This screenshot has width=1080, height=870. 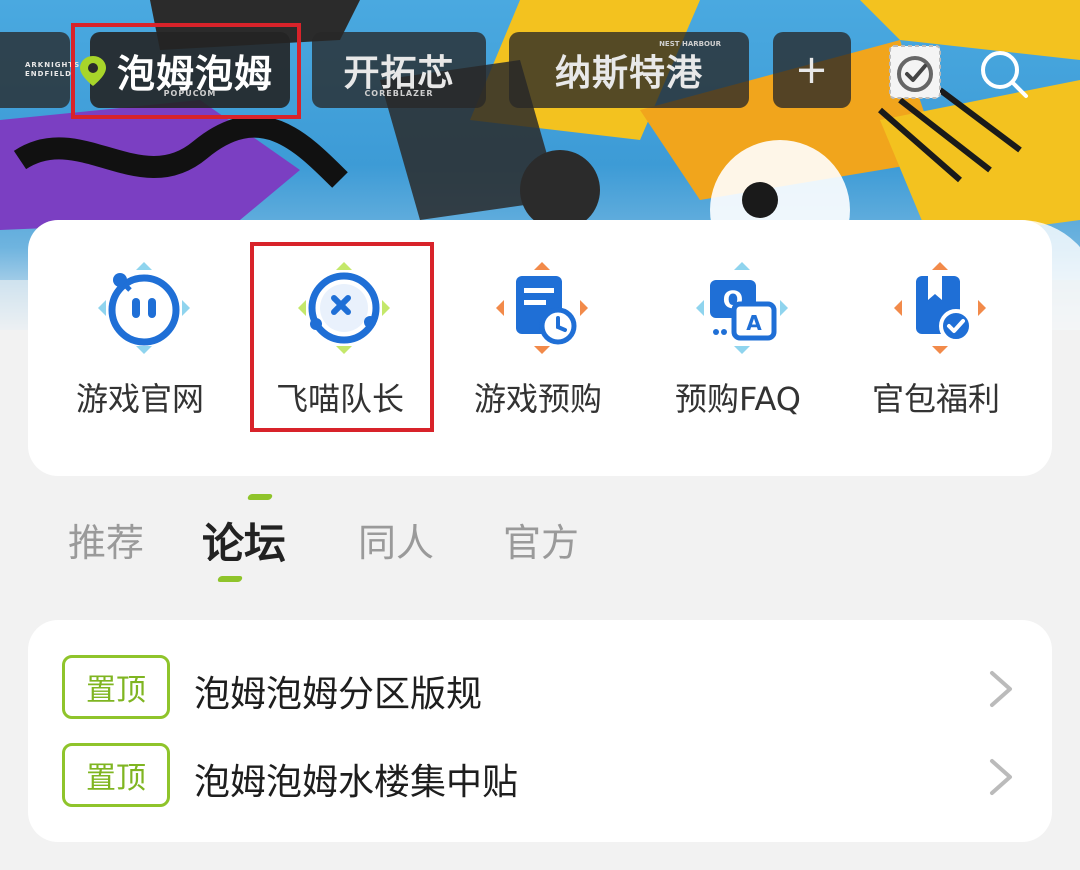 What do you see at coordinates (106, 539) in the screenshot?
I see `tab-recommend: 推荐` at bounding box center [106, 539].